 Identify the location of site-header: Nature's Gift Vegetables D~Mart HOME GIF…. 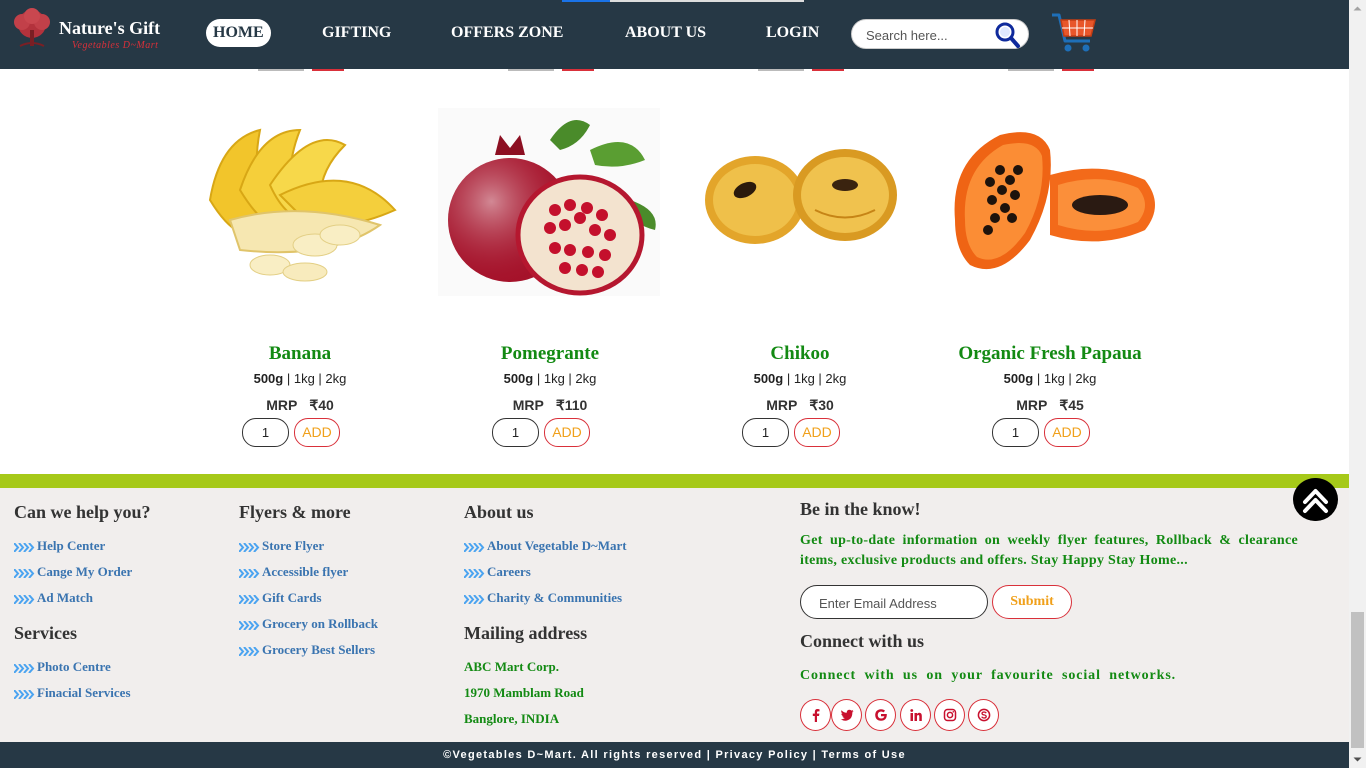
(674, 34).